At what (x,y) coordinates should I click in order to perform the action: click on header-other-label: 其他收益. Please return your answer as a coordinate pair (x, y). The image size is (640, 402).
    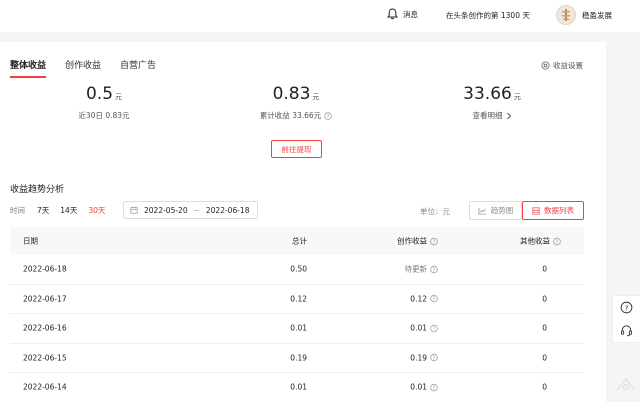
    Looking at the image, I should click on (535, 241).